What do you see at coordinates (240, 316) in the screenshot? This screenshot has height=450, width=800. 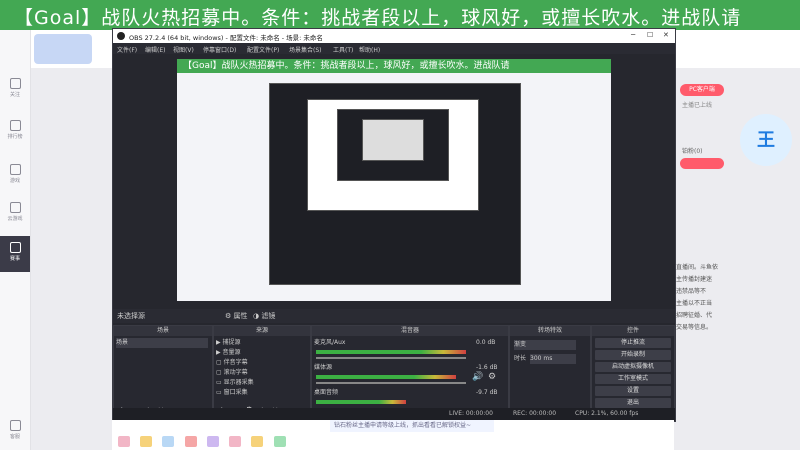 I see `properties-label: 属性` at bounding box center [240, 316].